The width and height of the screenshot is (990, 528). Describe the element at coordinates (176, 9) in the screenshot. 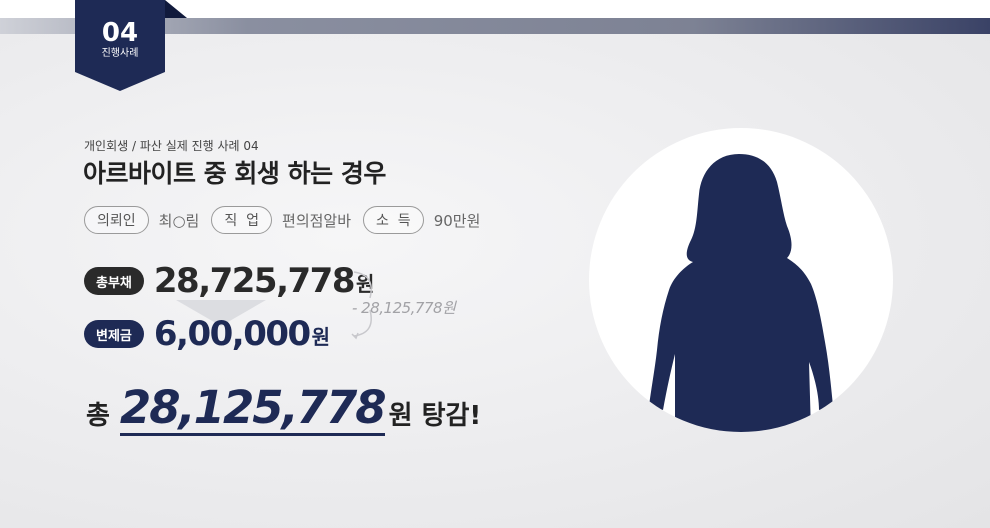

I see `badge-fold` at that location.